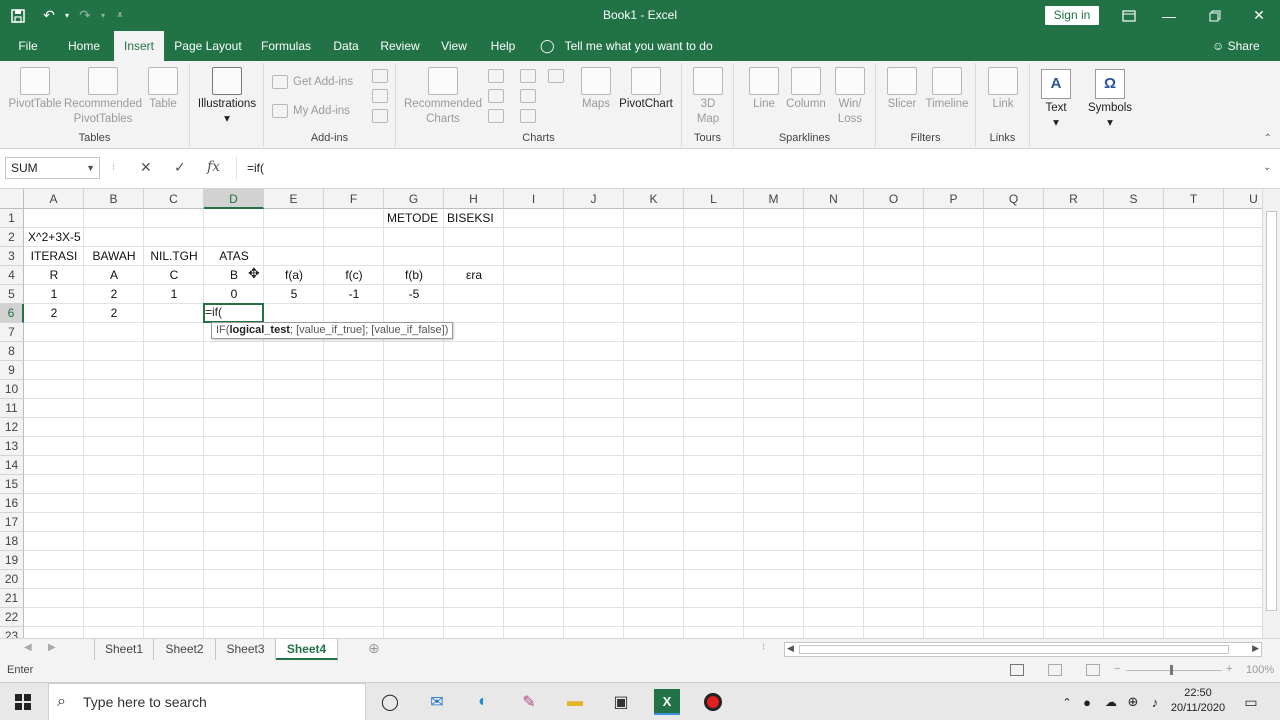  What do you see at coordinates (774, 199) in the screenshot?
I see `column-header-m: M` at bounding box center [774, 199].